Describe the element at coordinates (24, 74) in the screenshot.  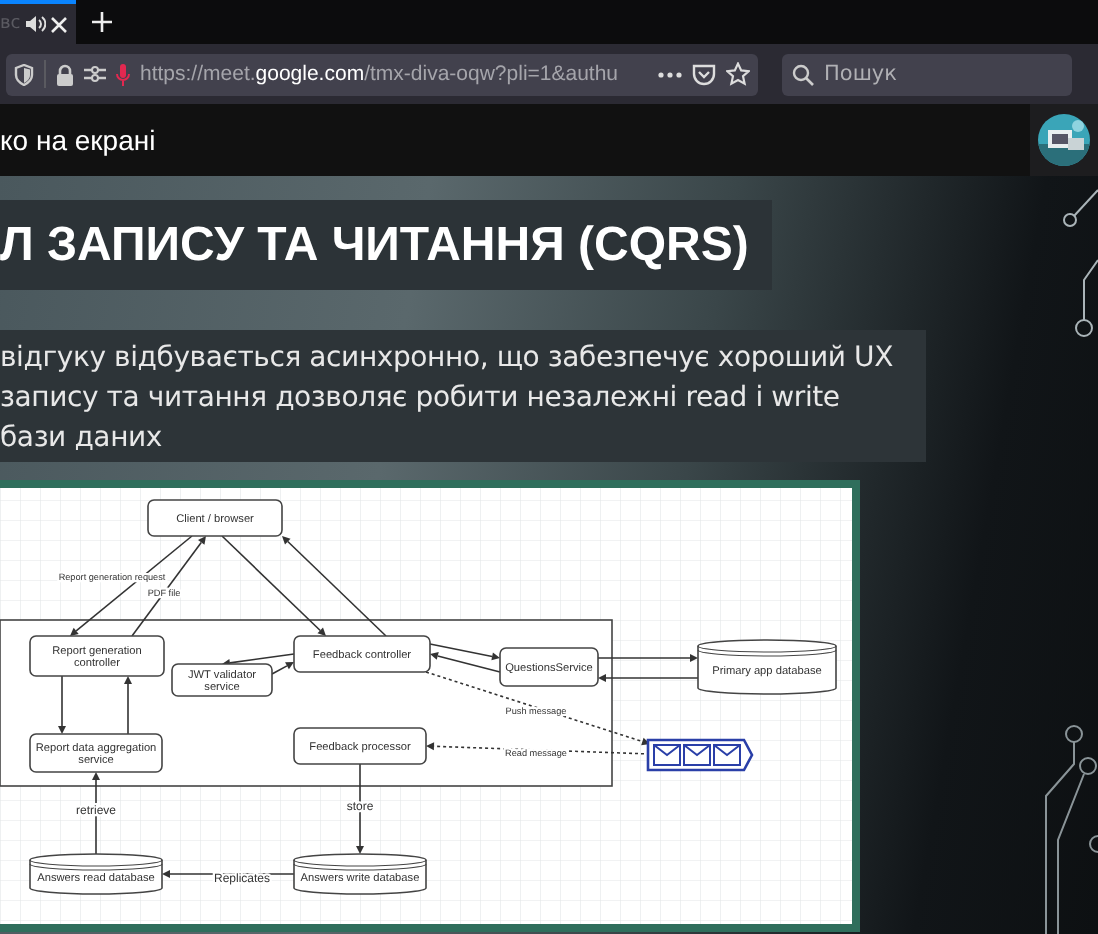
I see `shield-icon` at that location.